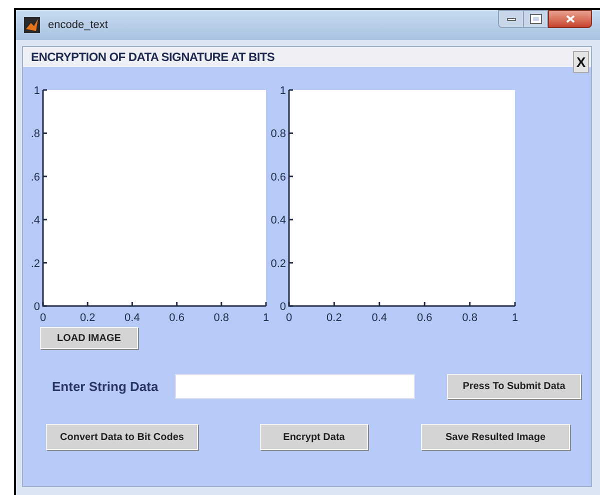  What do you see at coordinates (35, 177) in the screenshot?
I see `tick-label: .6` at bounding box center [35, 177].